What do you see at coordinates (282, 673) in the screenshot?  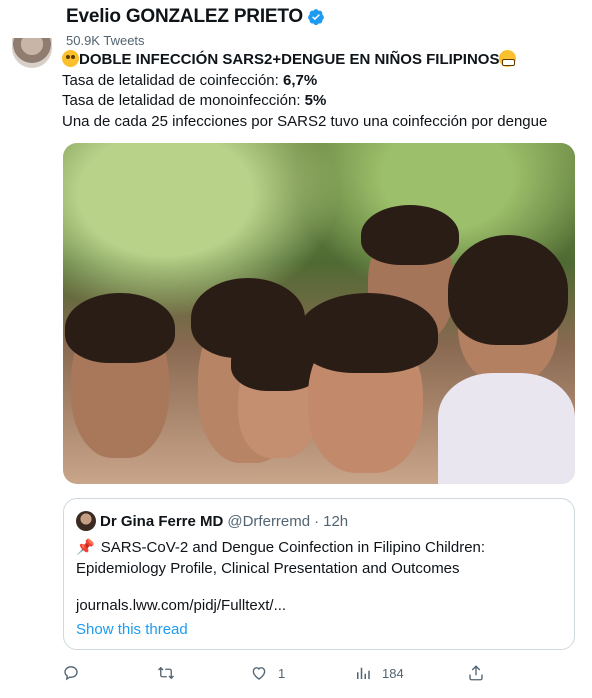 I see `like-count: 1` at bounding box center [282, 673].